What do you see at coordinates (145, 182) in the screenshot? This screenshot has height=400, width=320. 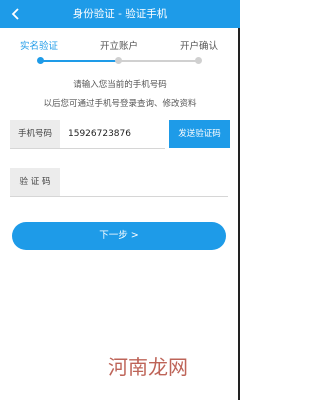 I see `code-input` at bounding box center [145, 182].